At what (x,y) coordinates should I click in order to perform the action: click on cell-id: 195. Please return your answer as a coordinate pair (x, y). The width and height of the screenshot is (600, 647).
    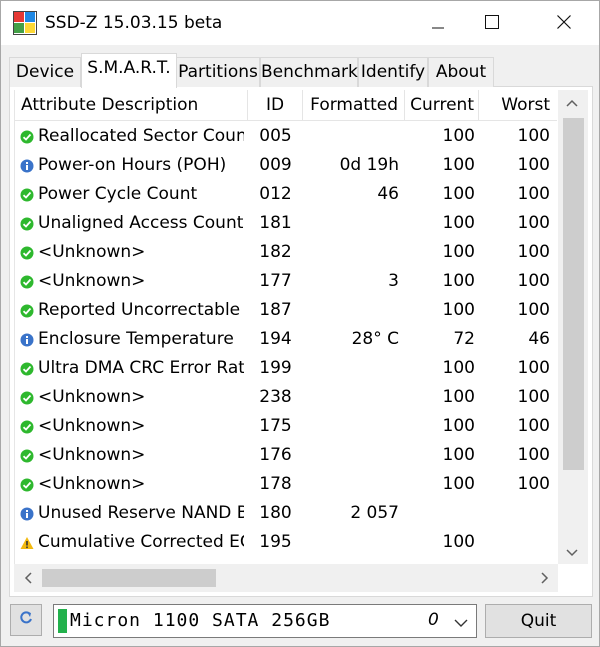
    Looking at the image, I should click on (275, 542).